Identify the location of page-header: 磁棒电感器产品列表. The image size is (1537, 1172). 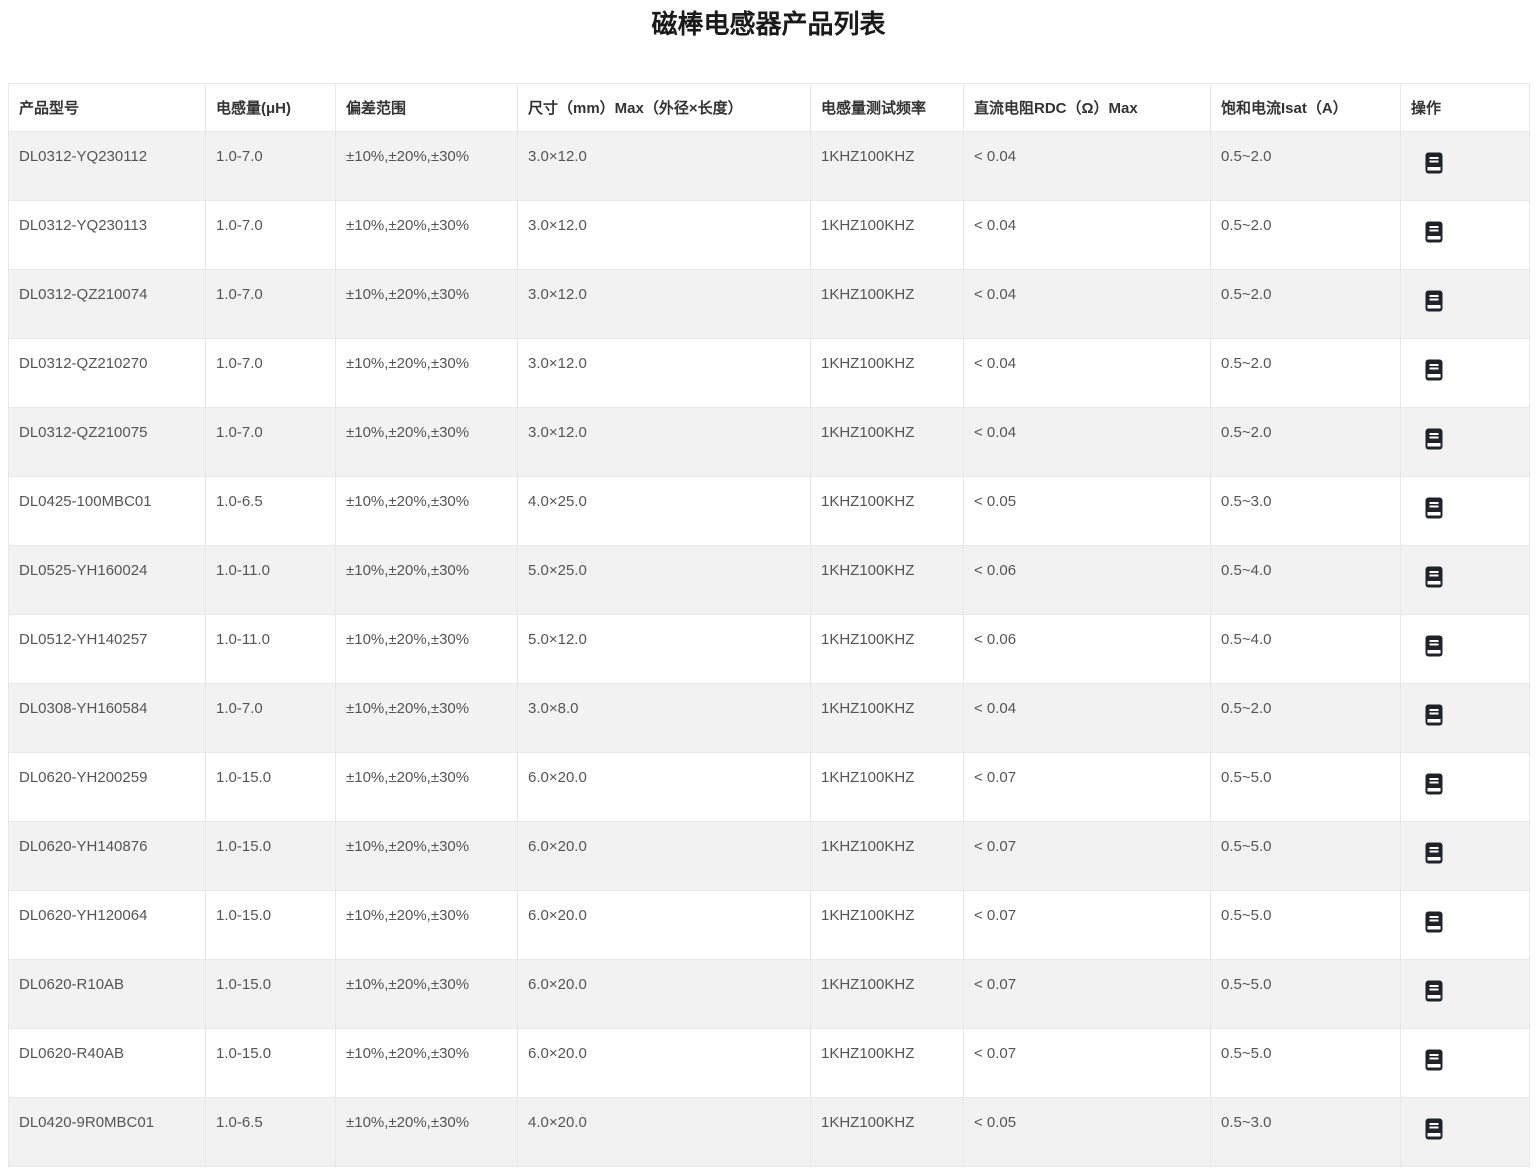
(768, 41).